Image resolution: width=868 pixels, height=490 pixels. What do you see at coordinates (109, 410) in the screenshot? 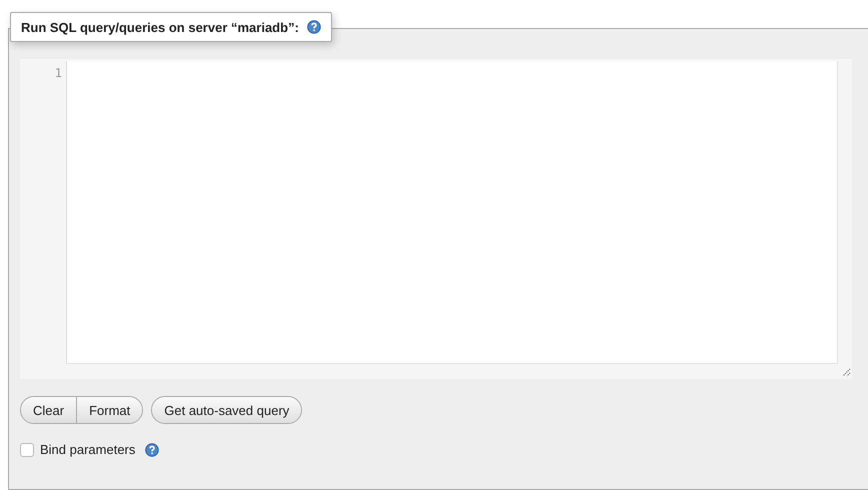
I see `toolbar-button: Format` at bounding box center [109, 410].